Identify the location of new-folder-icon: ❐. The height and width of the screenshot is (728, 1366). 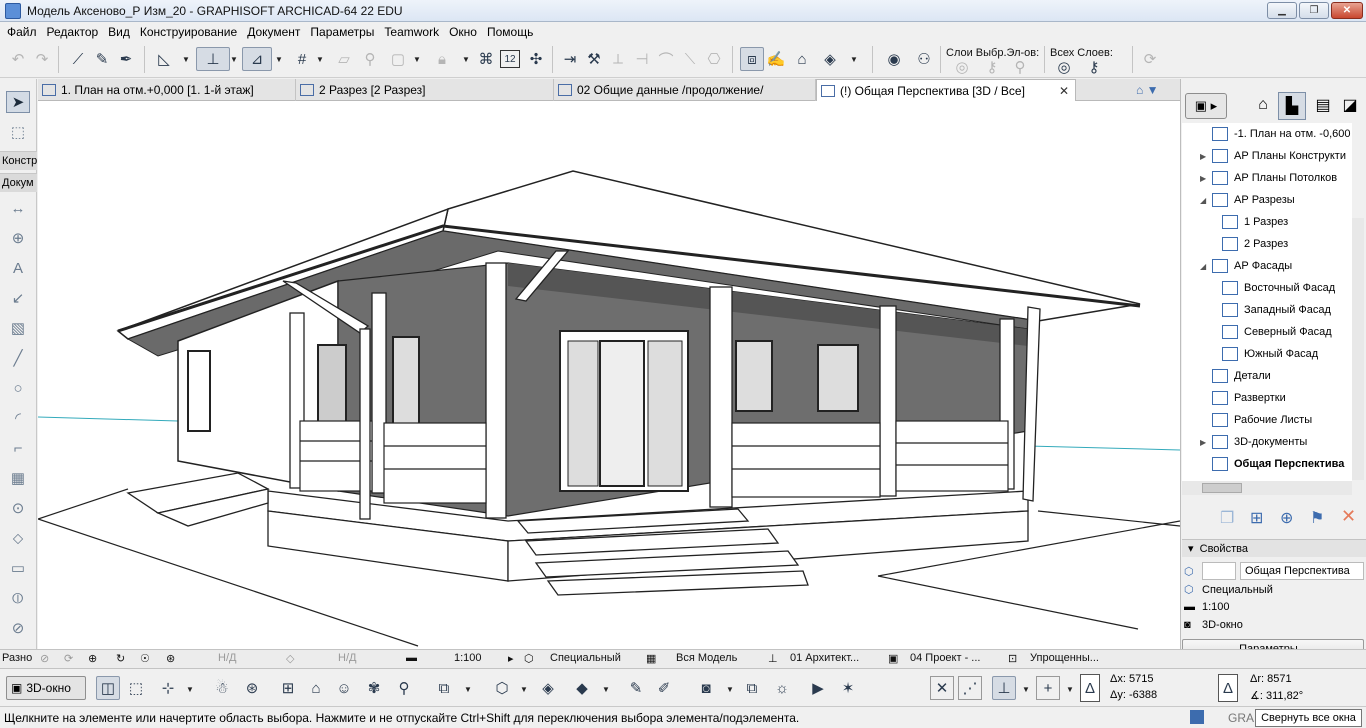
(1227, 518).